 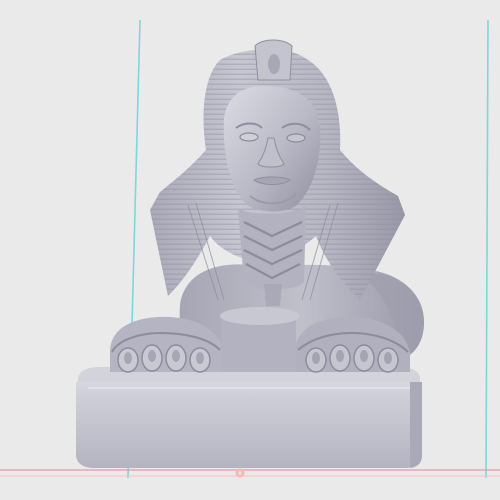 I want to click on left-eye, so click(x=249, y=137).